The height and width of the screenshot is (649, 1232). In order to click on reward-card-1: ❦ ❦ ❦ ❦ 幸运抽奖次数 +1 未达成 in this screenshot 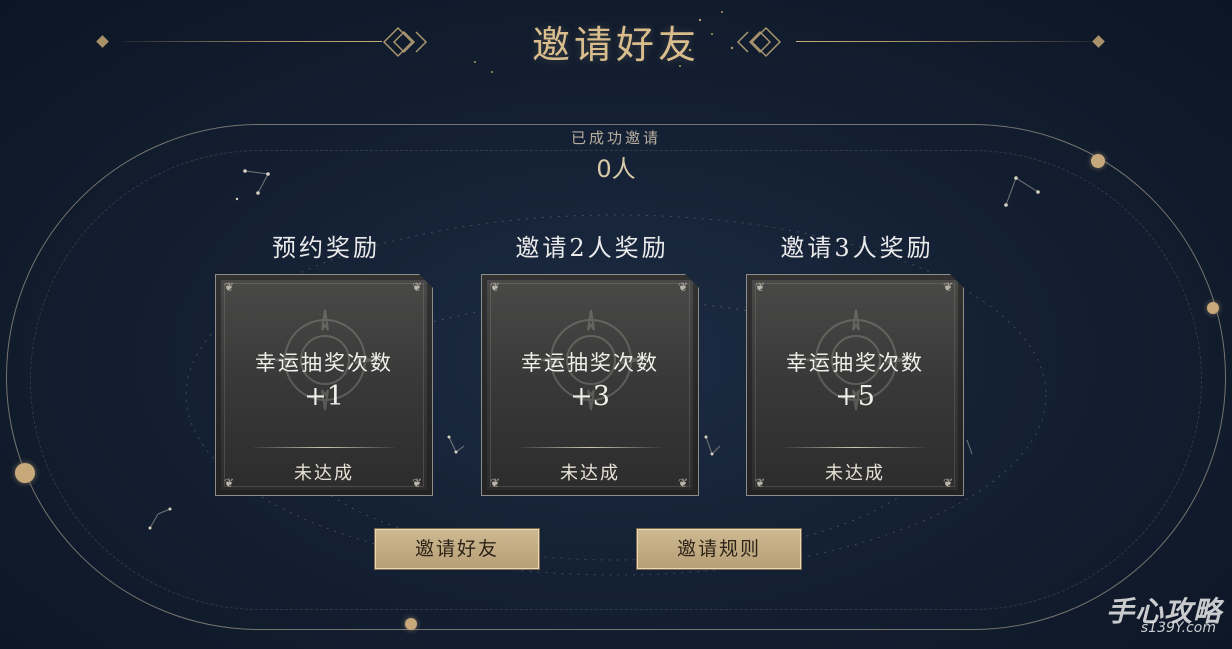, I will do `click(324, 385)`.